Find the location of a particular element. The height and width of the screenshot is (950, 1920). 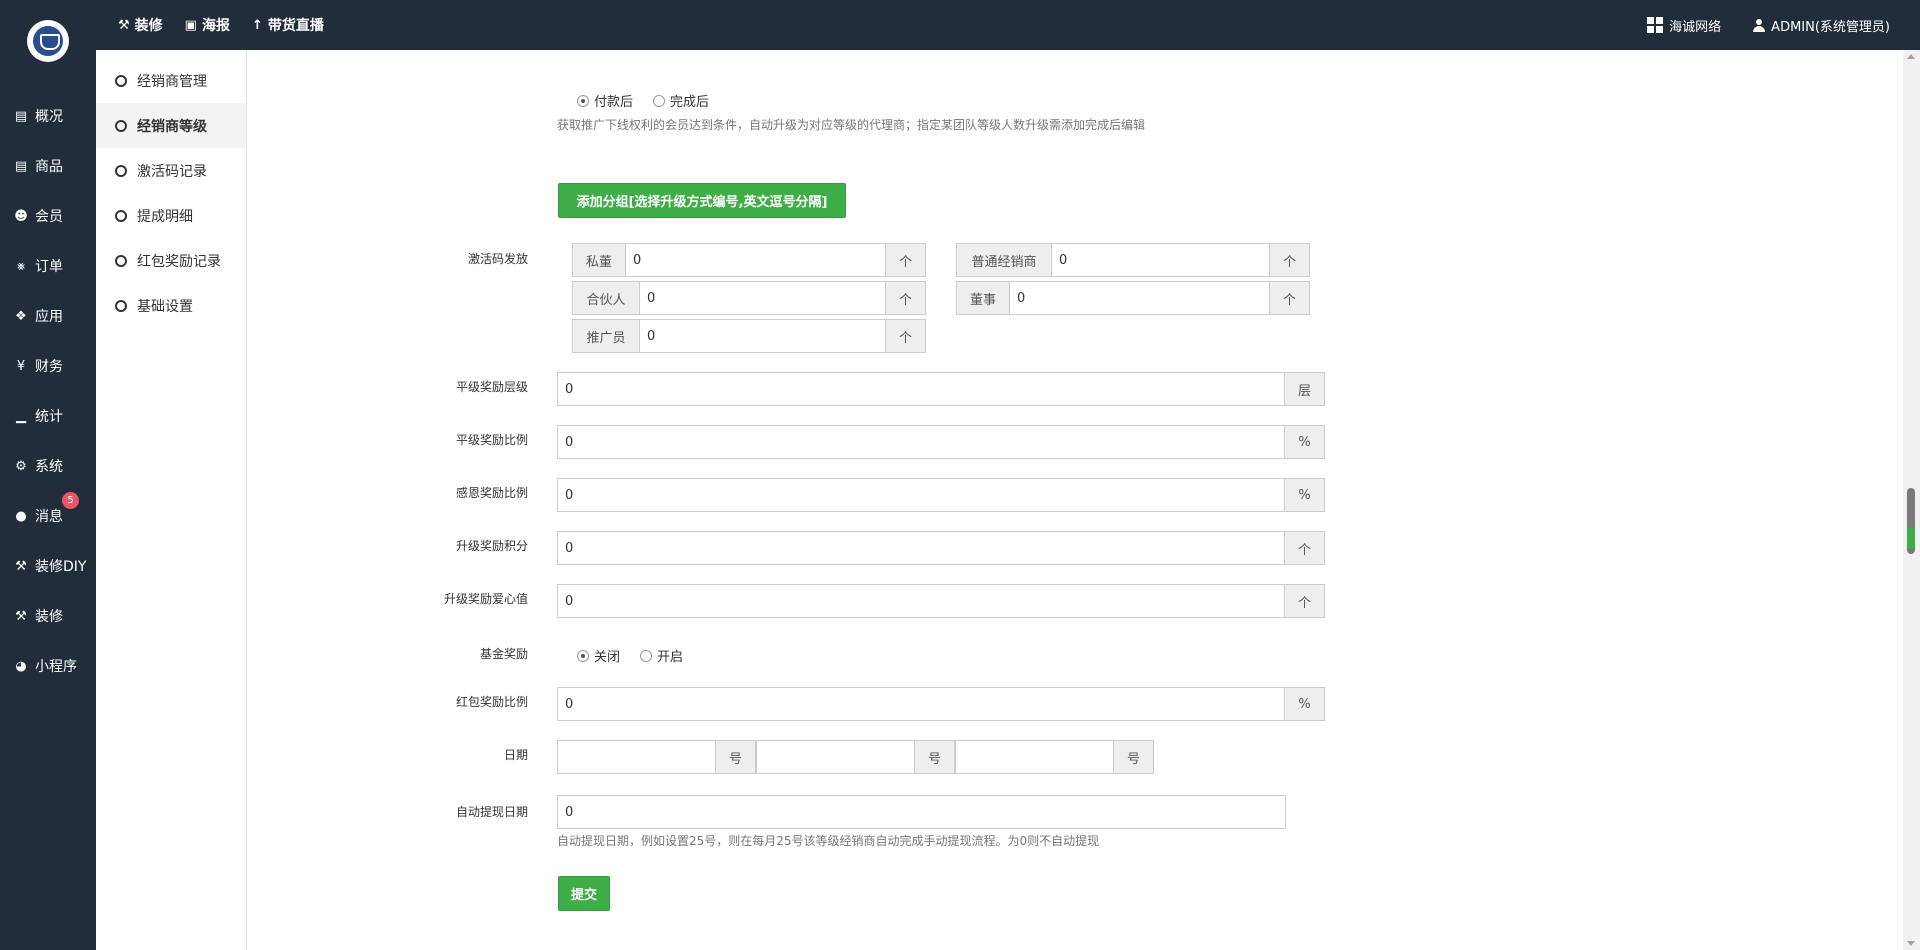

top-nav-live: ↑ 带货直播 is located at coordinates (288, 25).